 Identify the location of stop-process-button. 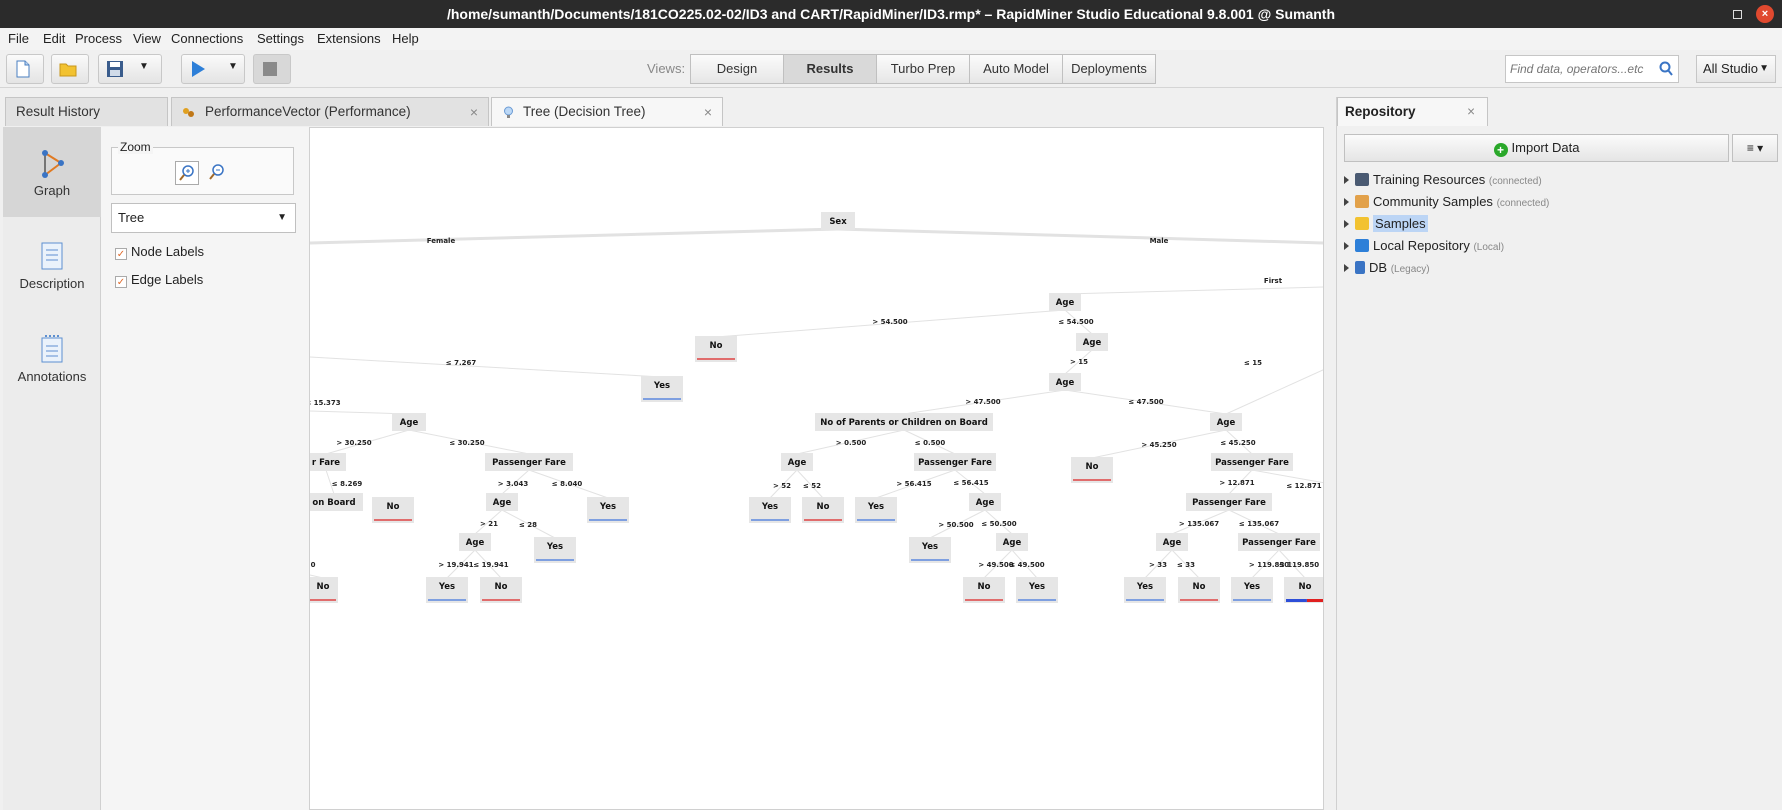
(272, 69).